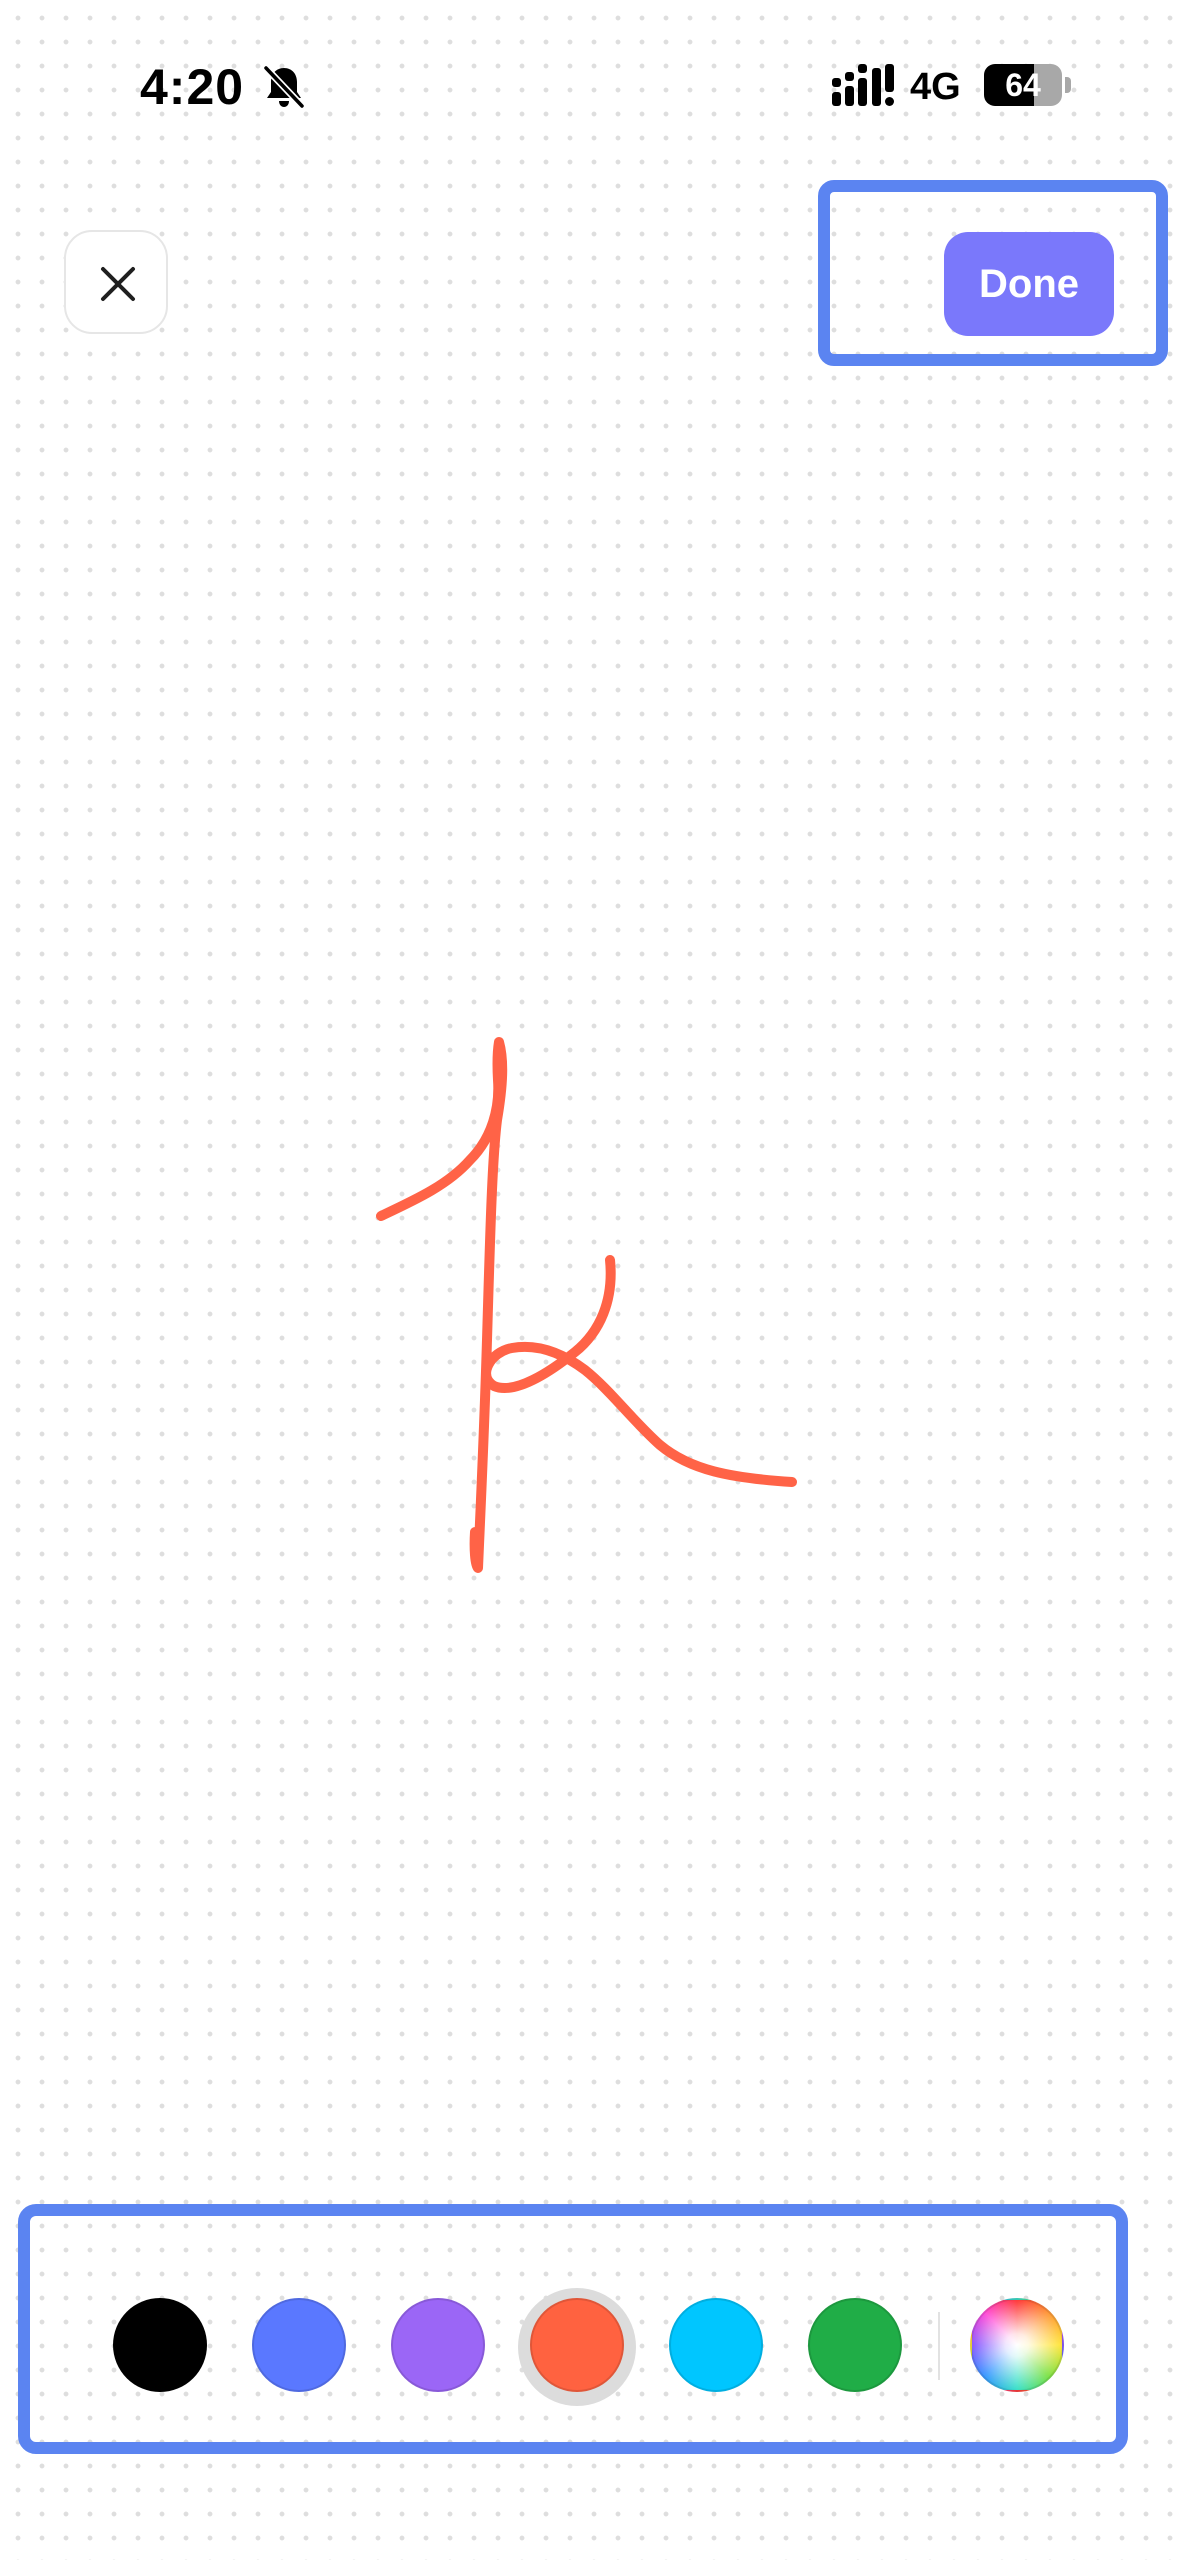  What do you see at coordinates (160, 2345) in the screenshot?
I see `color-swatch-black` at bounding box center [160, 2345].